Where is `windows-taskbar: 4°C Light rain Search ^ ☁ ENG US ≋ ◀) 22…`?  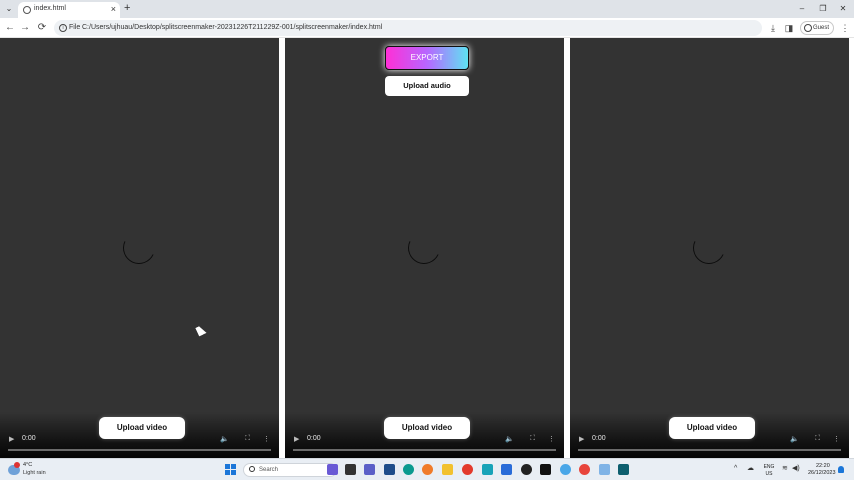 windows-taskbar: 4°C Light rain Search ^ ☁ ENG US ≋ ◀) 22… is located at coordinates (427, 469).